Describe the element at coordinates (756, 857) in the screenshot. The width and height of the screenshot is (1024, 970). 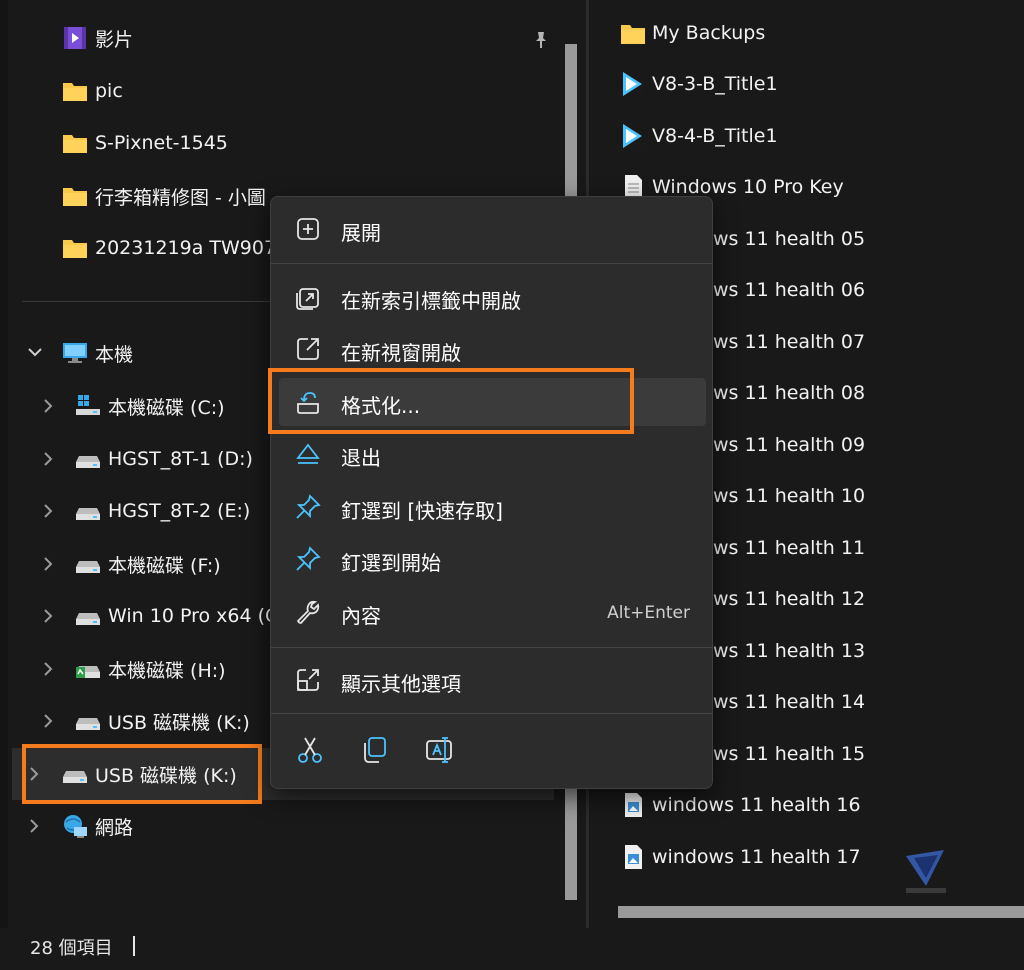
I see `file-name: windows 11 health 17` at that location.